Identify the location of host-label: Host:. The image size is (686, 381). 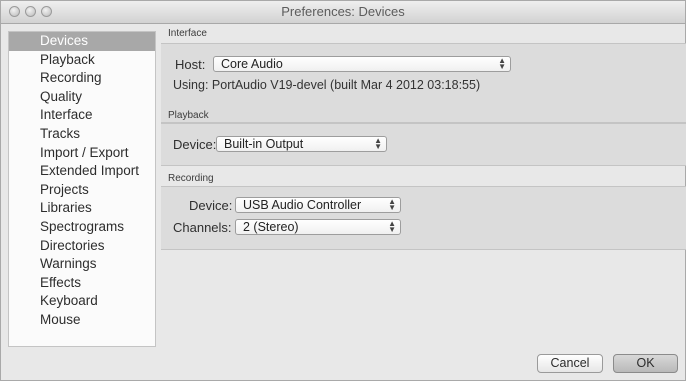
(190, 64).